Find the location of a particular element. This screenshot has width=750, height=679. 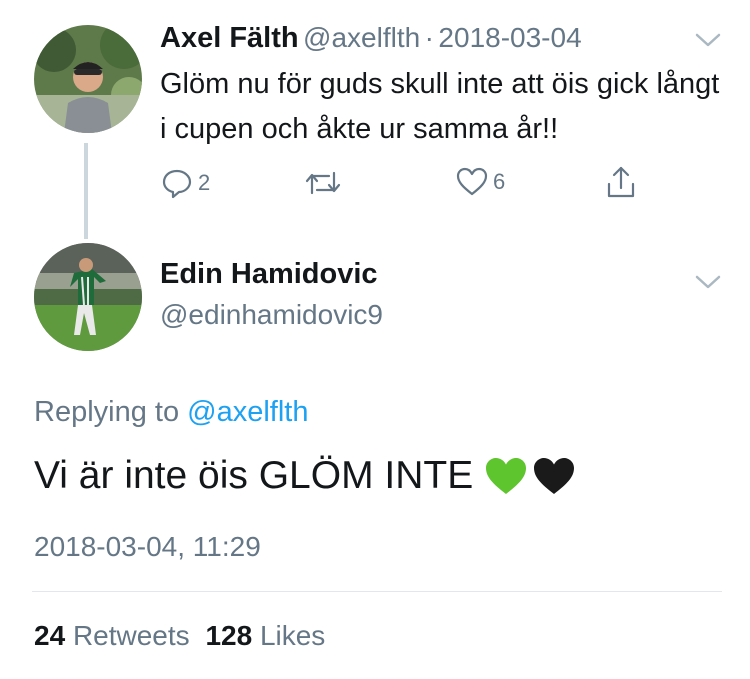

share-action is located at coordinates (621, 182).